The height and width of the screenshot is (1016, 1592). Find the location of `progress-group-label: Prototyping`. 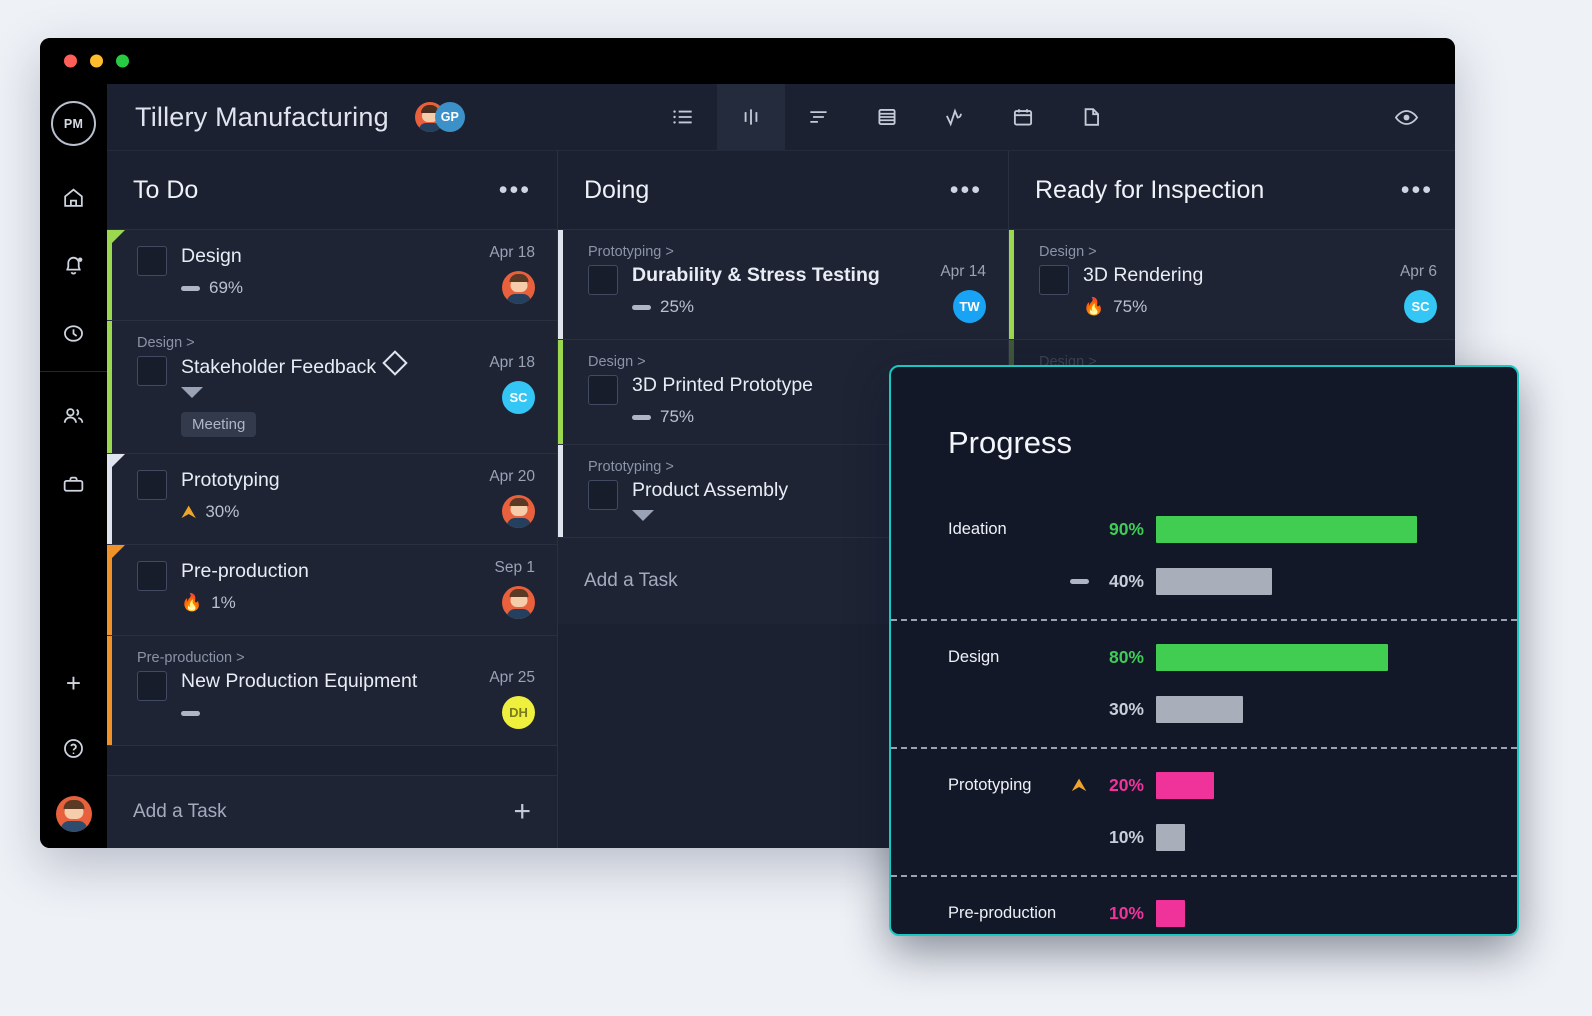

progress-group-label: Prototyping is located at coordinates (990, 784).